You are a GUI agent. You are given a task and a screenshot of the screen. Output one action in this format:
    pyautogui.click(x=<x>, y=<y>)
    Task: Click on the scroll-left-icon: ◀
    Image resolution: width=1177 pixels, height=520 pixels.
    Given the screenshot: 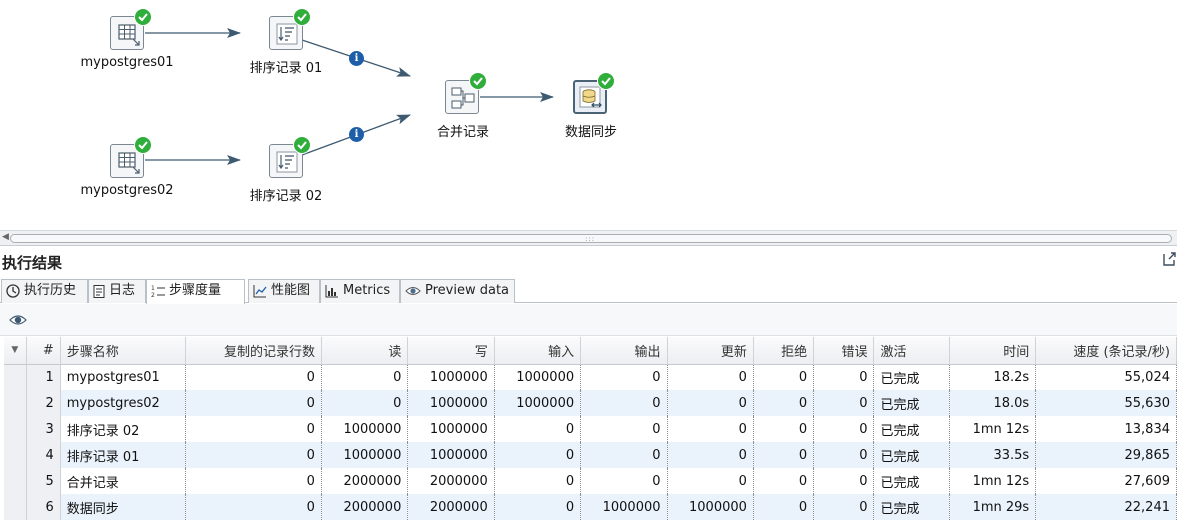 What is the action you would take?
    pyautogui.click(x=5, y=237)
    